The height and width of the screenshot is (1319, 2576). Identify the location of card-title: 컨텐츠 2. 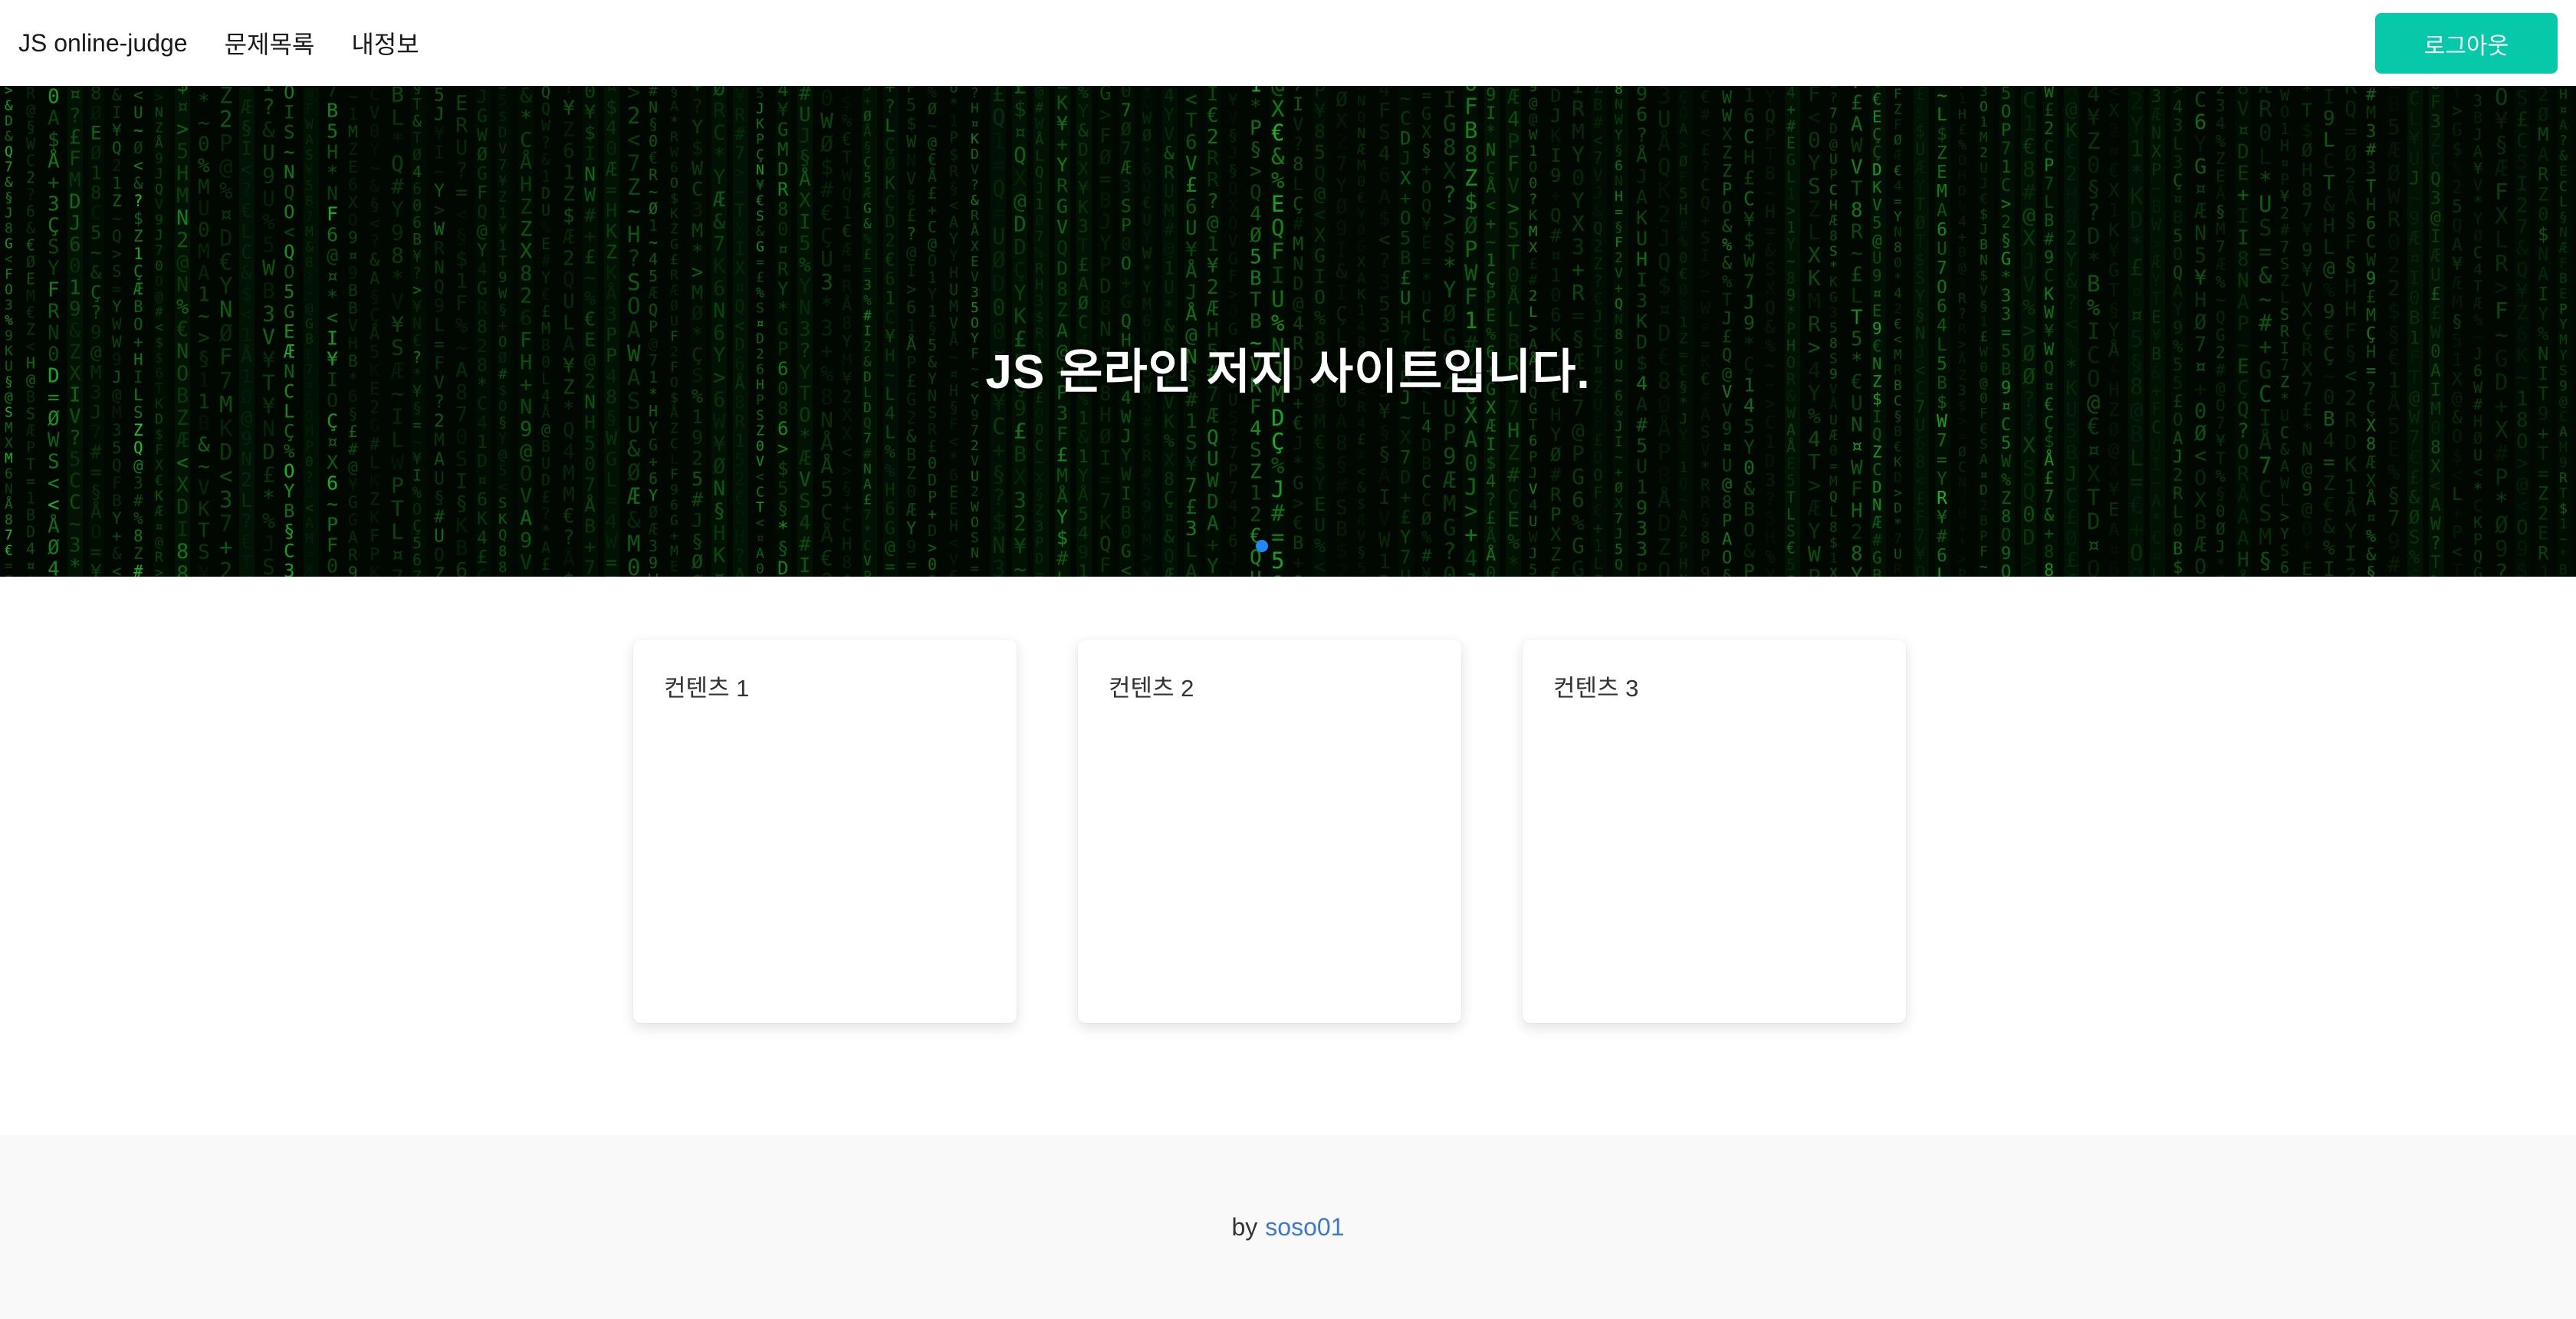
(1270, 686).